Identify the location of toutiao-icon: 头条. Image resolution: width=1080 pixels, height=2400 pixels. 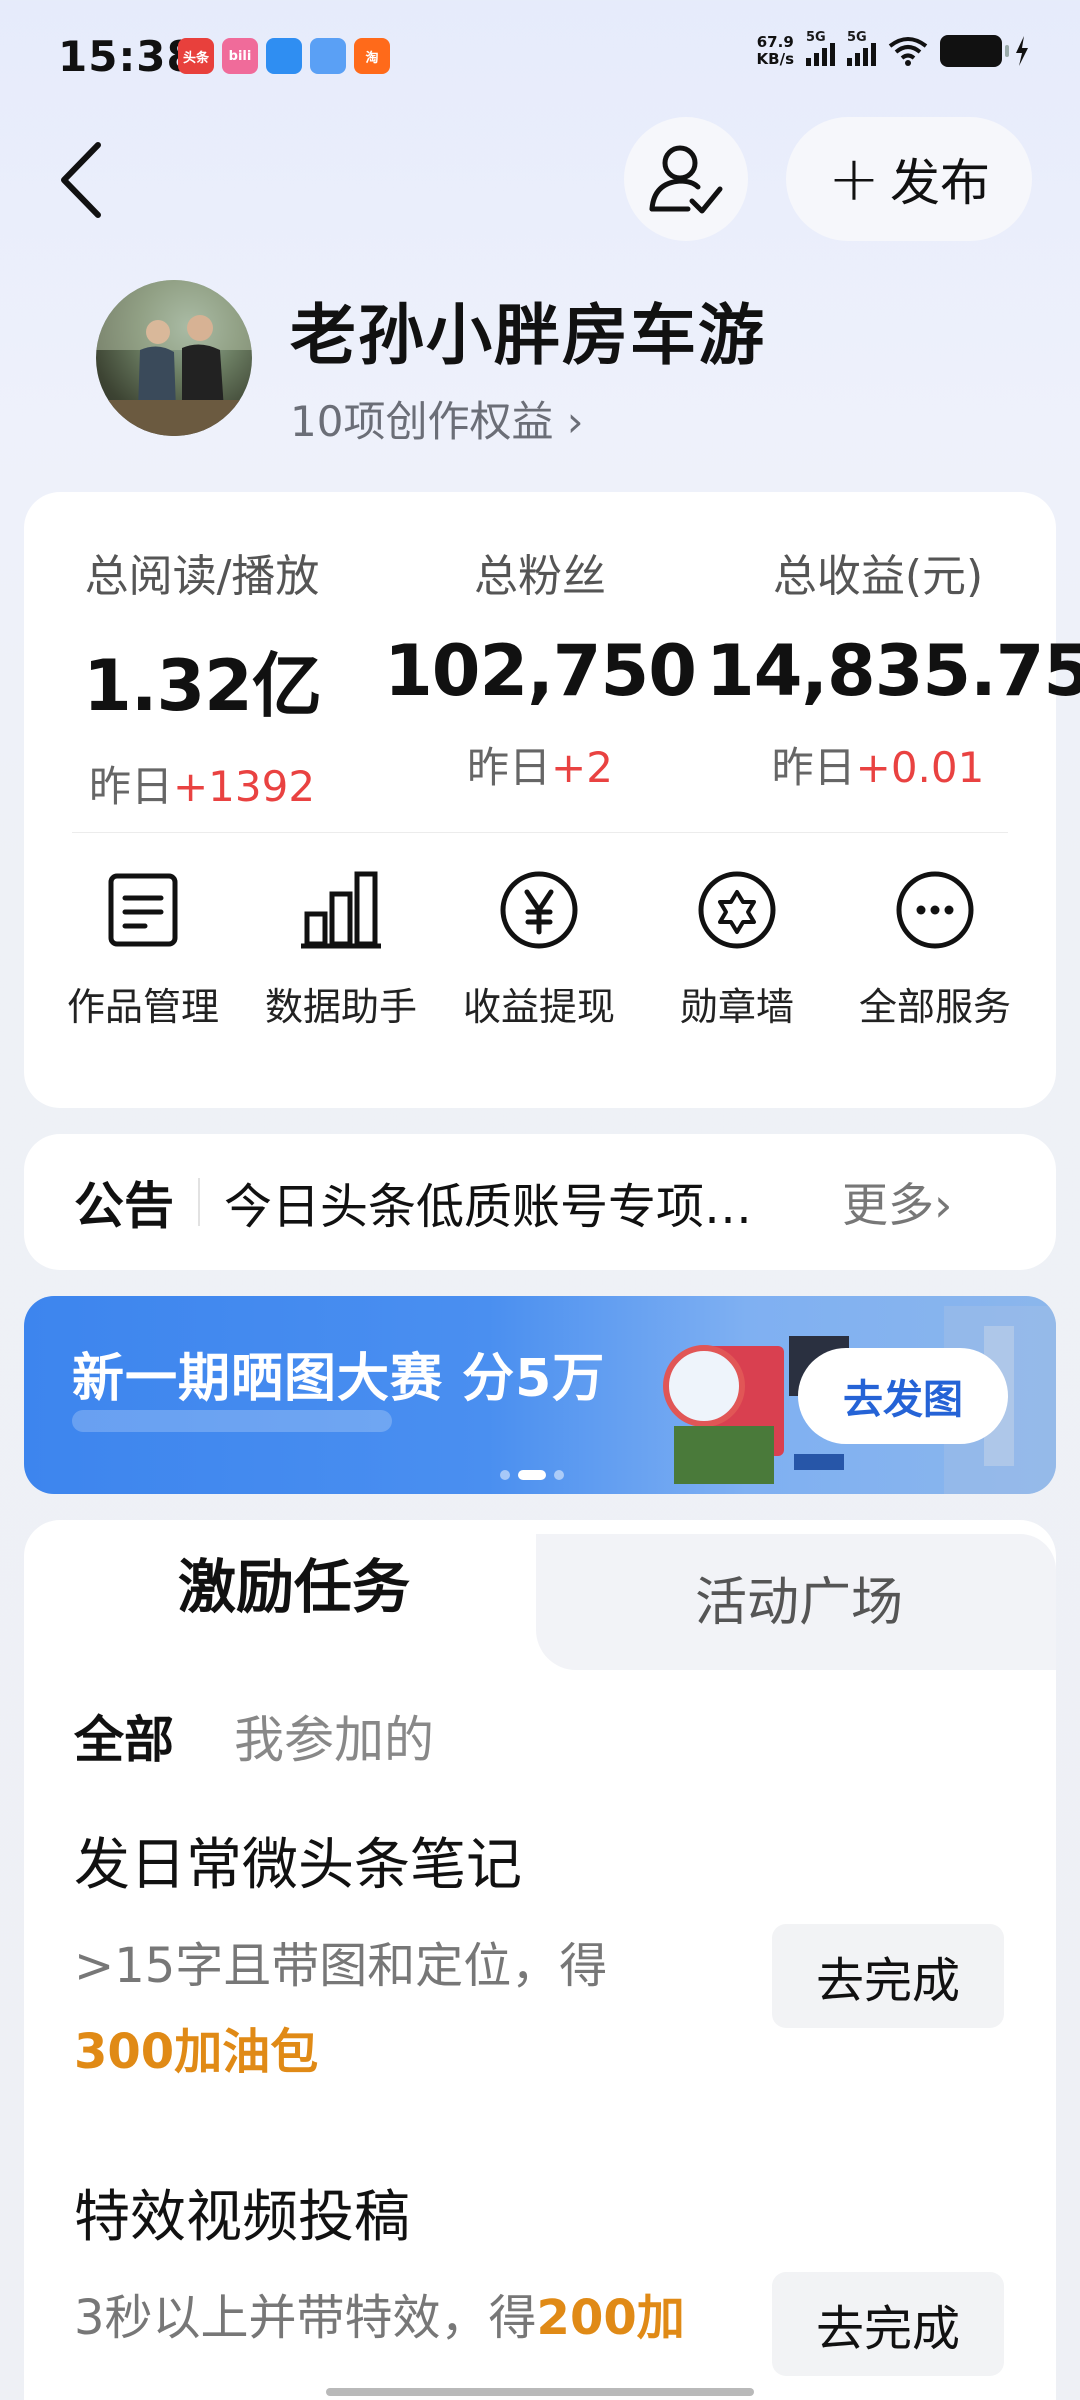
(196, 56).